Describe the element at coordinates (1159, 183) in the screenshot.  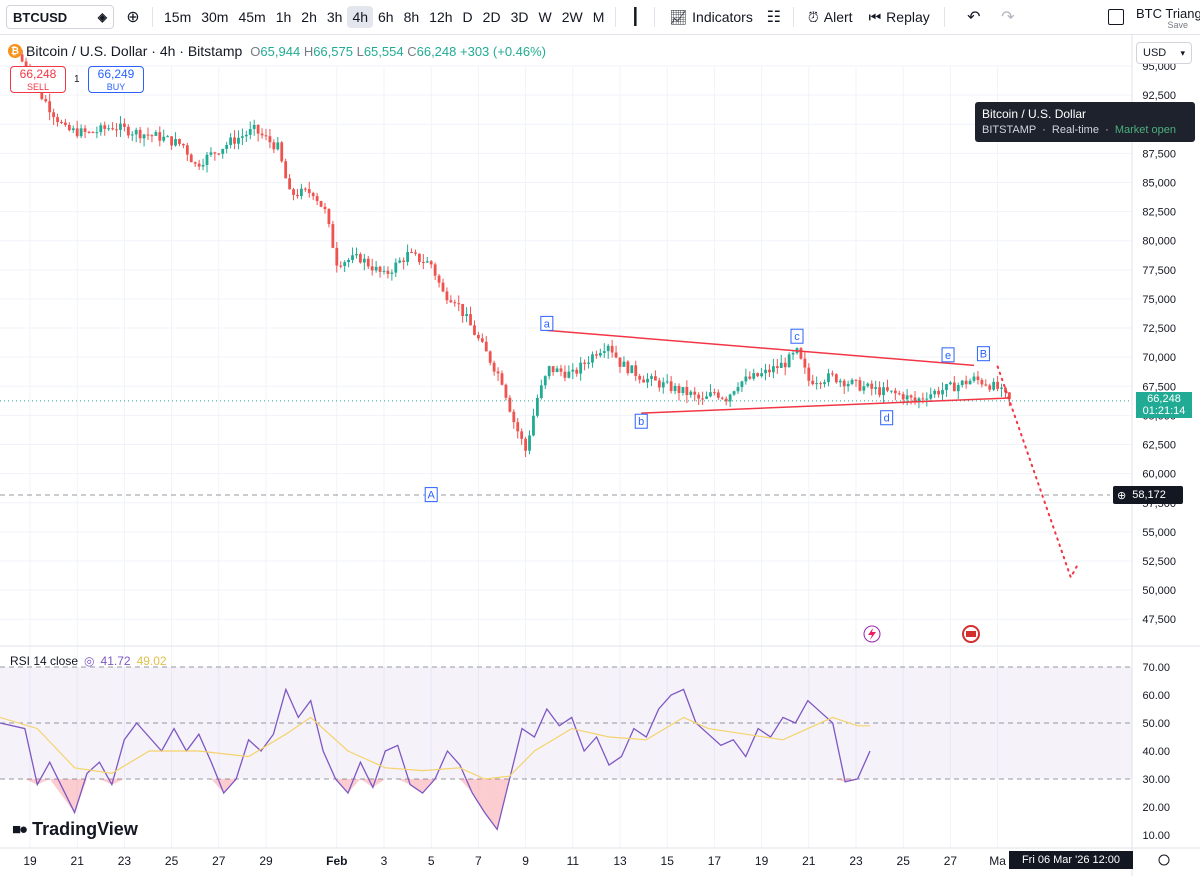
I see `price-tick-label: 85,000` at that location.